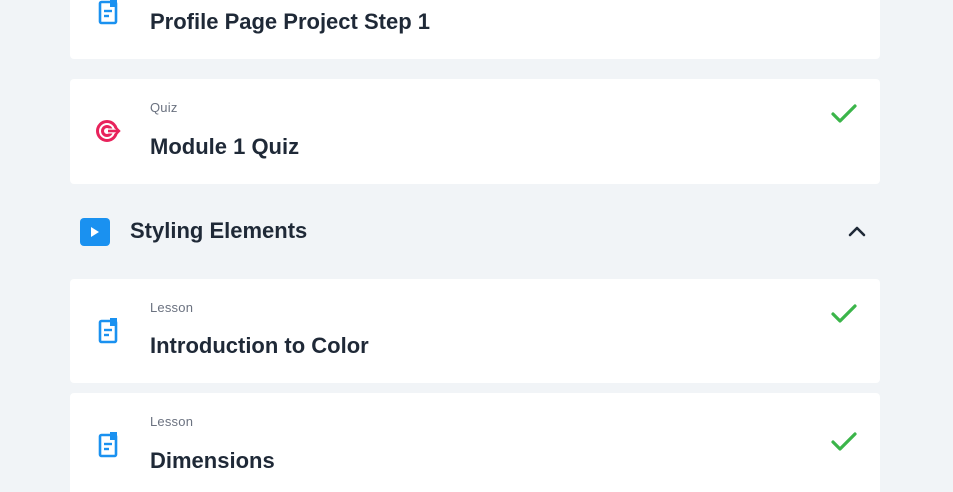 This screenshot has height=492, width=953. Describe the element at coordinates (219, 230) in the screenshot. I see `section-title: Styling Elements` at that location.